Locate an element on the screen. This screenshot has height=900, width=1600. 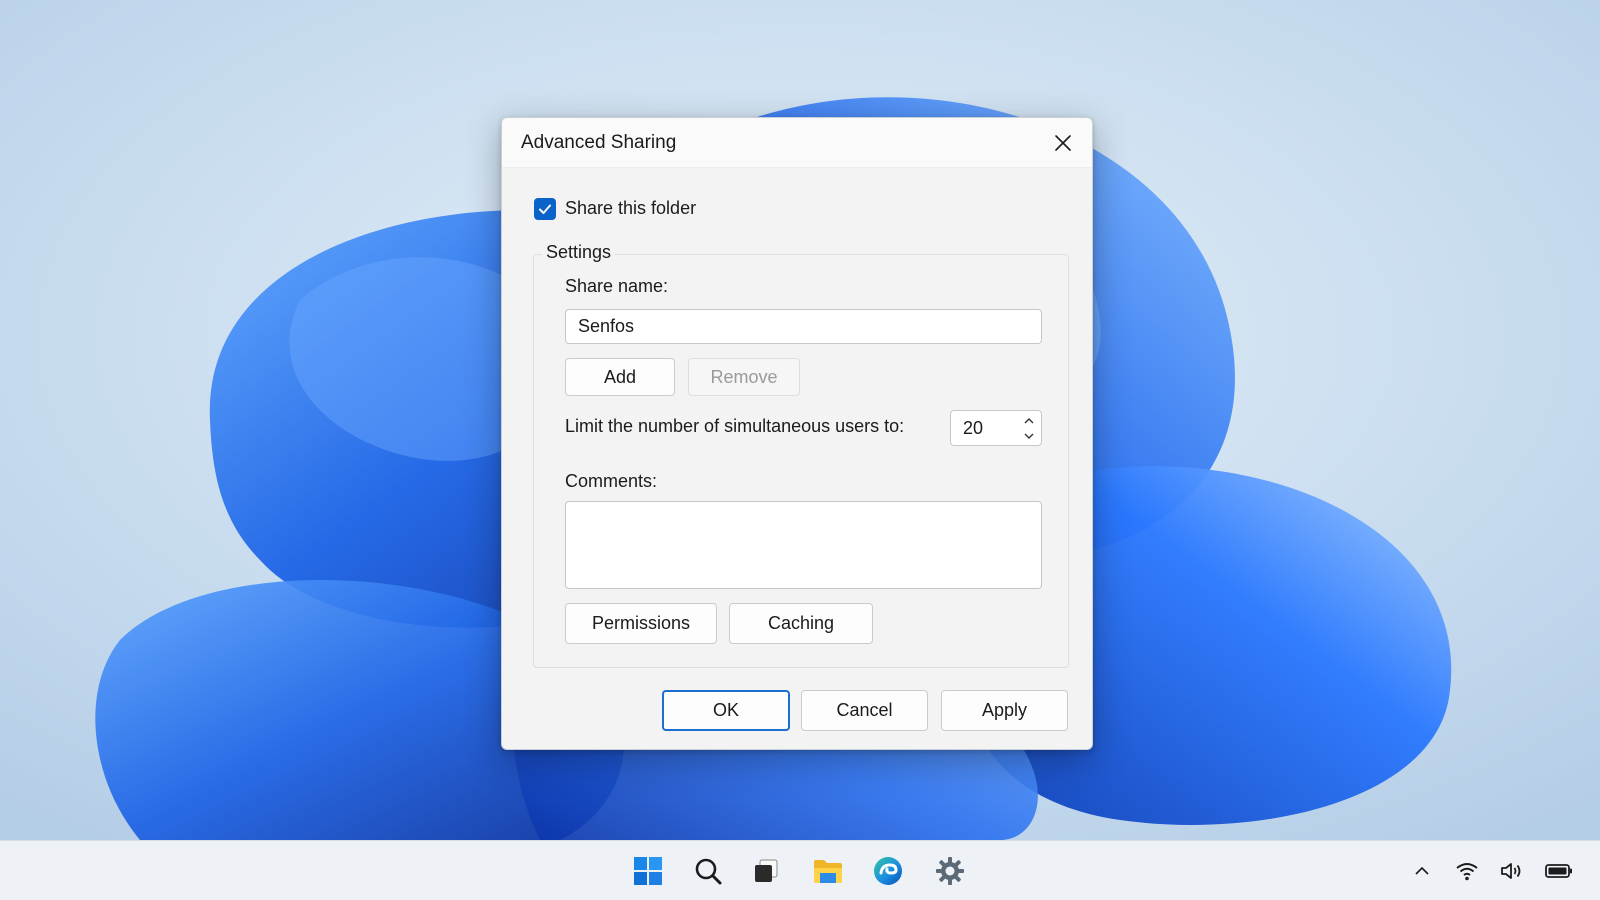
volume-button is located at coordinates (1512, 871).